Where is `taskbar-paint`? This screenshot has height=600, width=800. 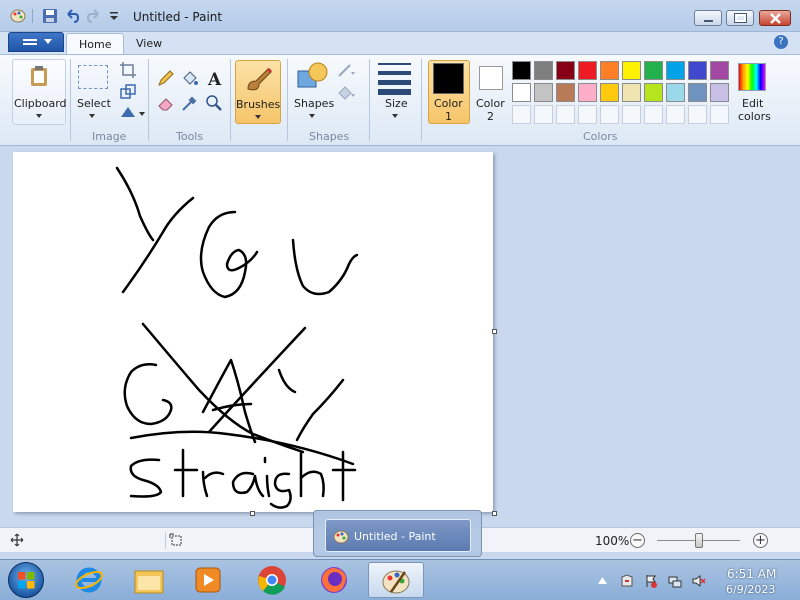 taskbar-paint is located at coordinates (396, 580).